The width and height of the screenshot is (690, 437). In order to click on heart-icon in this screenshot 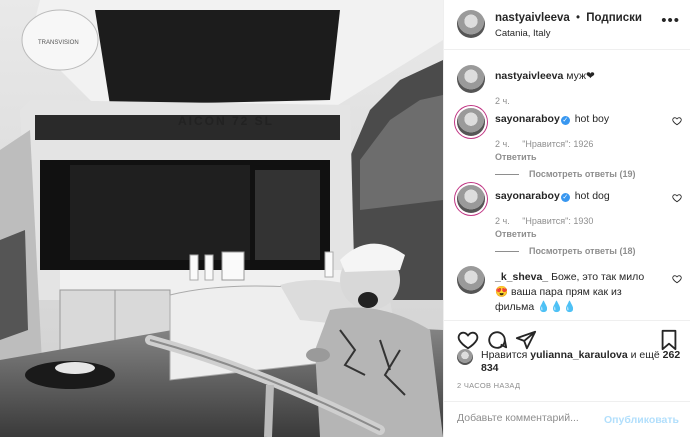, I will do `click(468, 340)`.